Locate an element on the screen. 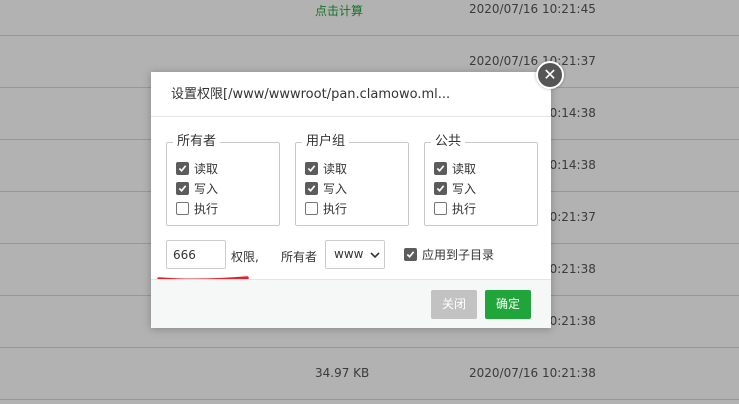 The height and width of the screenshot is (404, 739). apply-subdirs-label: 应用到子目录 is located at coordinates (458, 254).